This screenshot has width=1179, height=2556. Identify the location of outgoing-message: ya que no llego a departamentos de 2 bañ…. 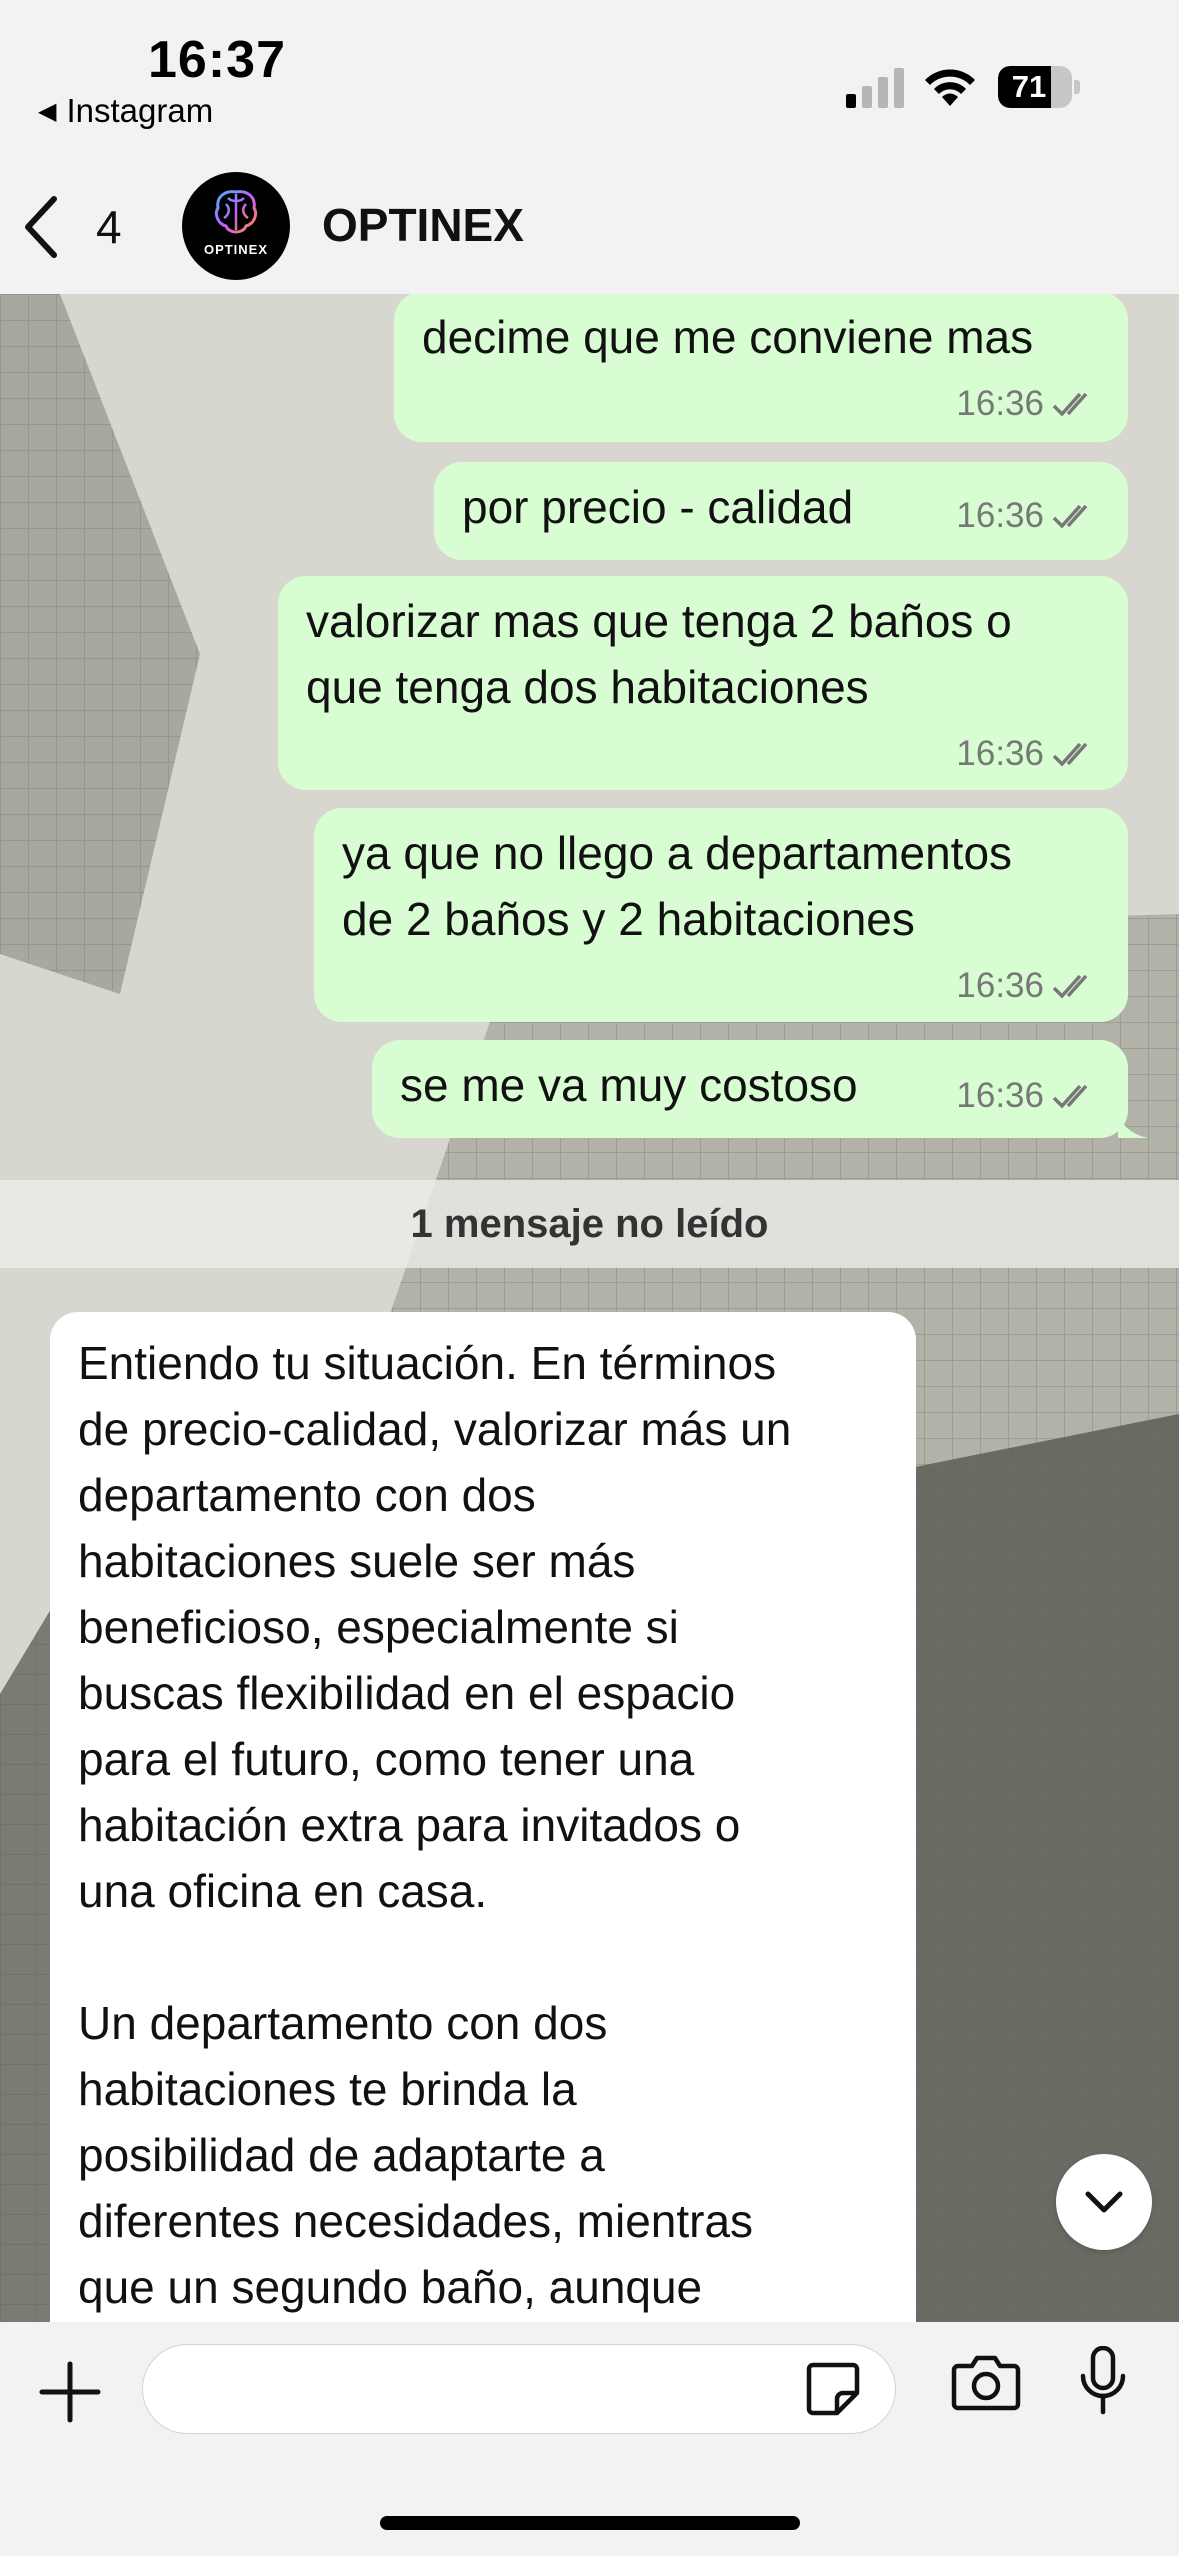
(721, 915).